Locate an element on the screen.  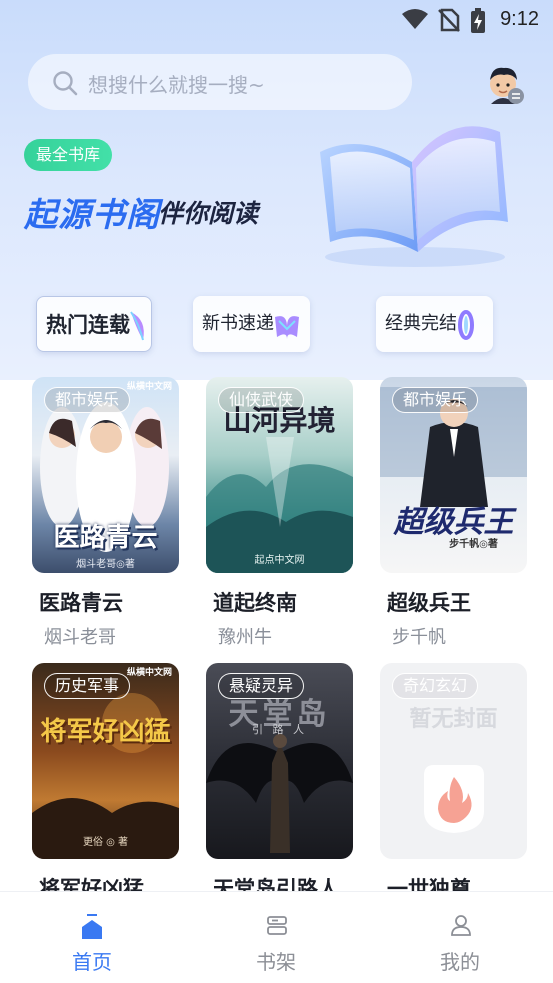
battery-charging-icon is located at coordinates (478, 23).